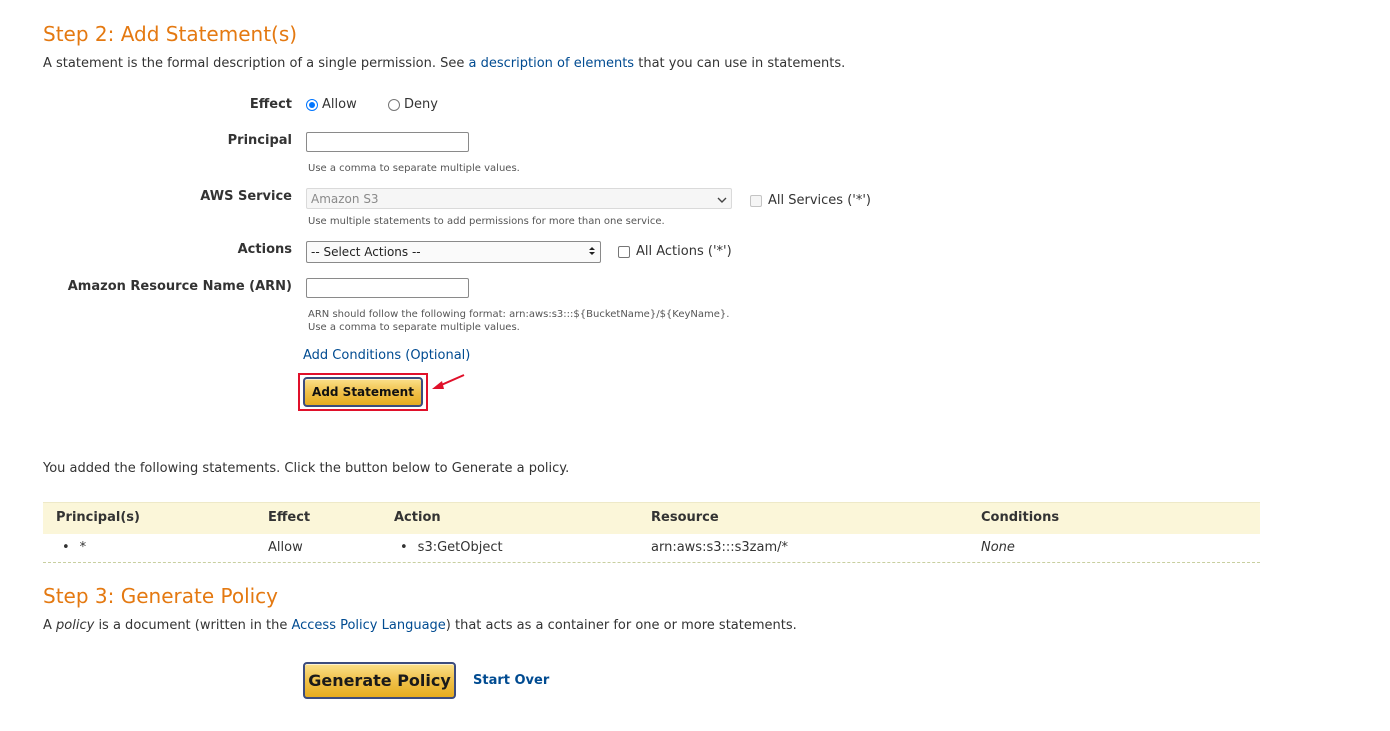  I want to click on row-resource: arn:aws:s3:::s3zam/*, so click(720, 547).